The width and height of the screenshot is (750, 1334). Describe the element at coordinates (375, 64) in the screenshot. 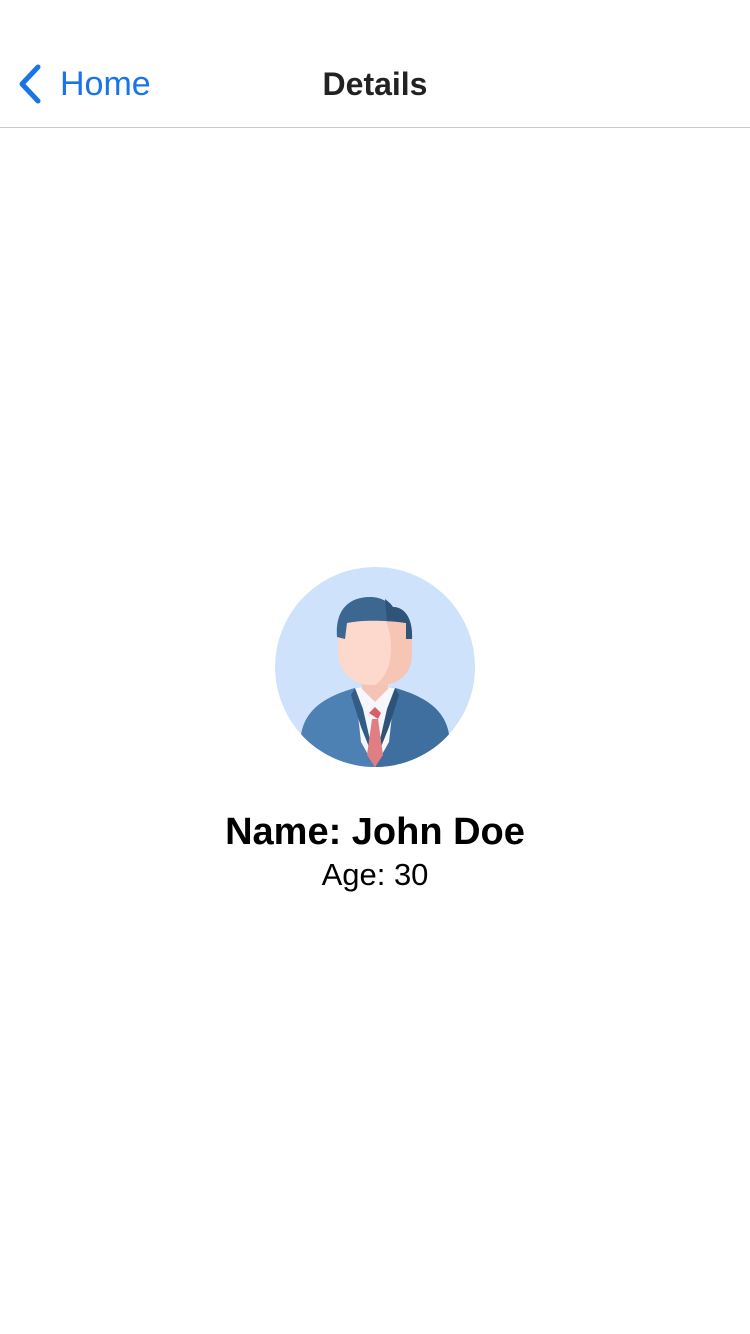

I see `navigation-bar: Home Details` at that location.